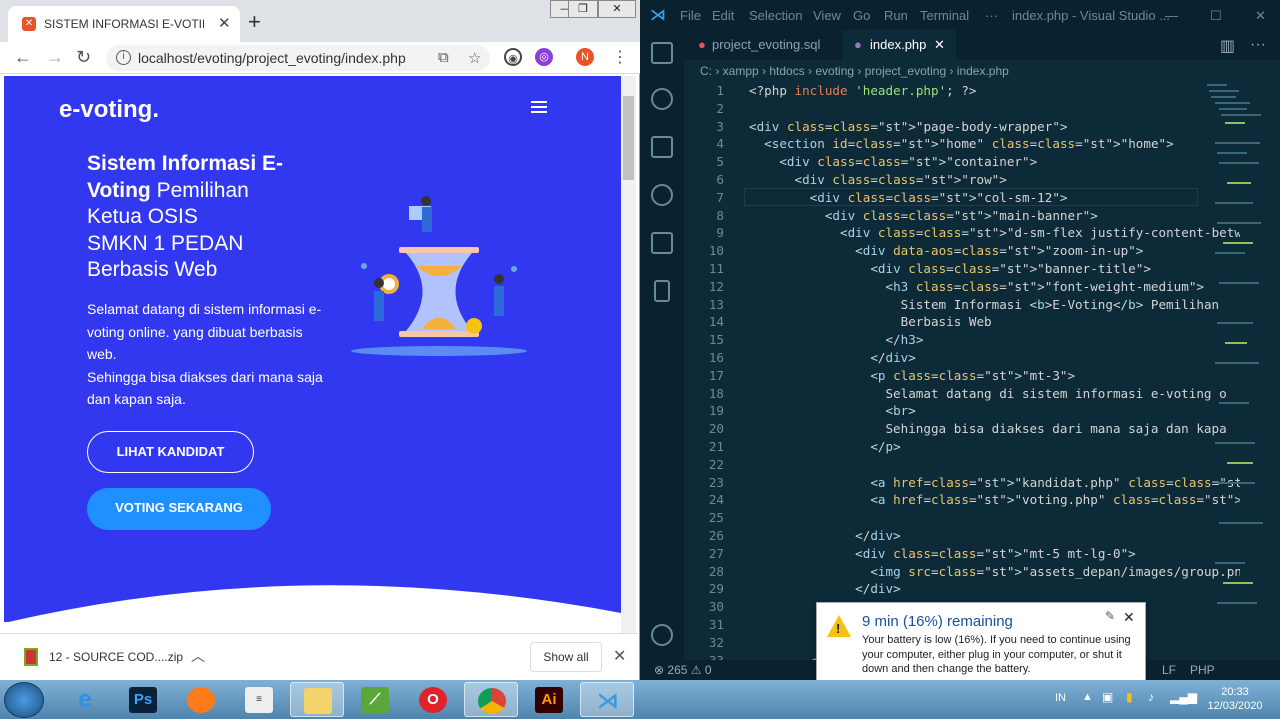 Image resolution: width=1280 pixels, height=719 pixels. What do you see at coordinates (1169, 670) in the screenshot?
I see `eol-indicator: LF` at bounding box center [1169, 670].